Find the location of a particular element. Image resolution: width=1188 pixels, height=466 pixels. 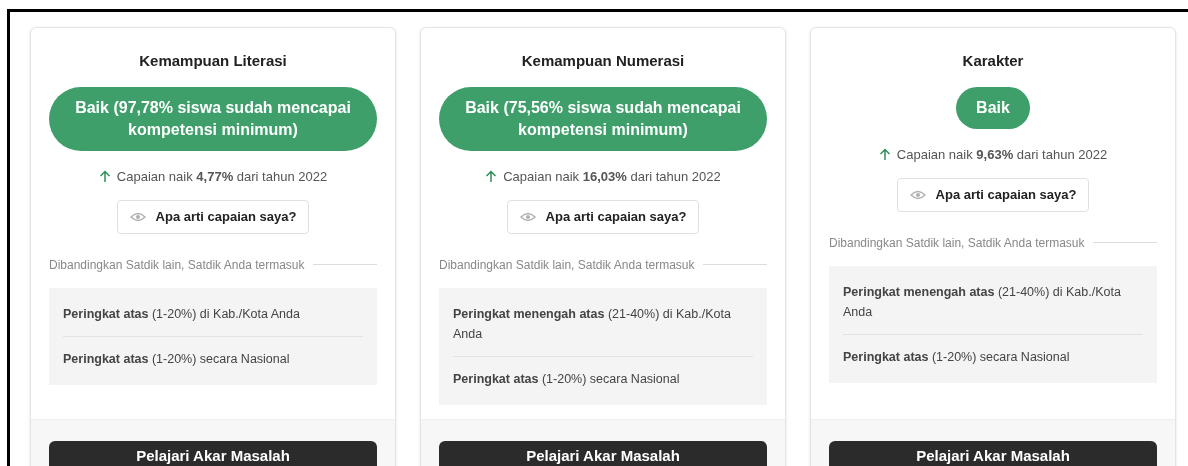

rank-text: Peringkat atas (1-20%) di Kab./Kota Anda is located at coordinates (182, 314).